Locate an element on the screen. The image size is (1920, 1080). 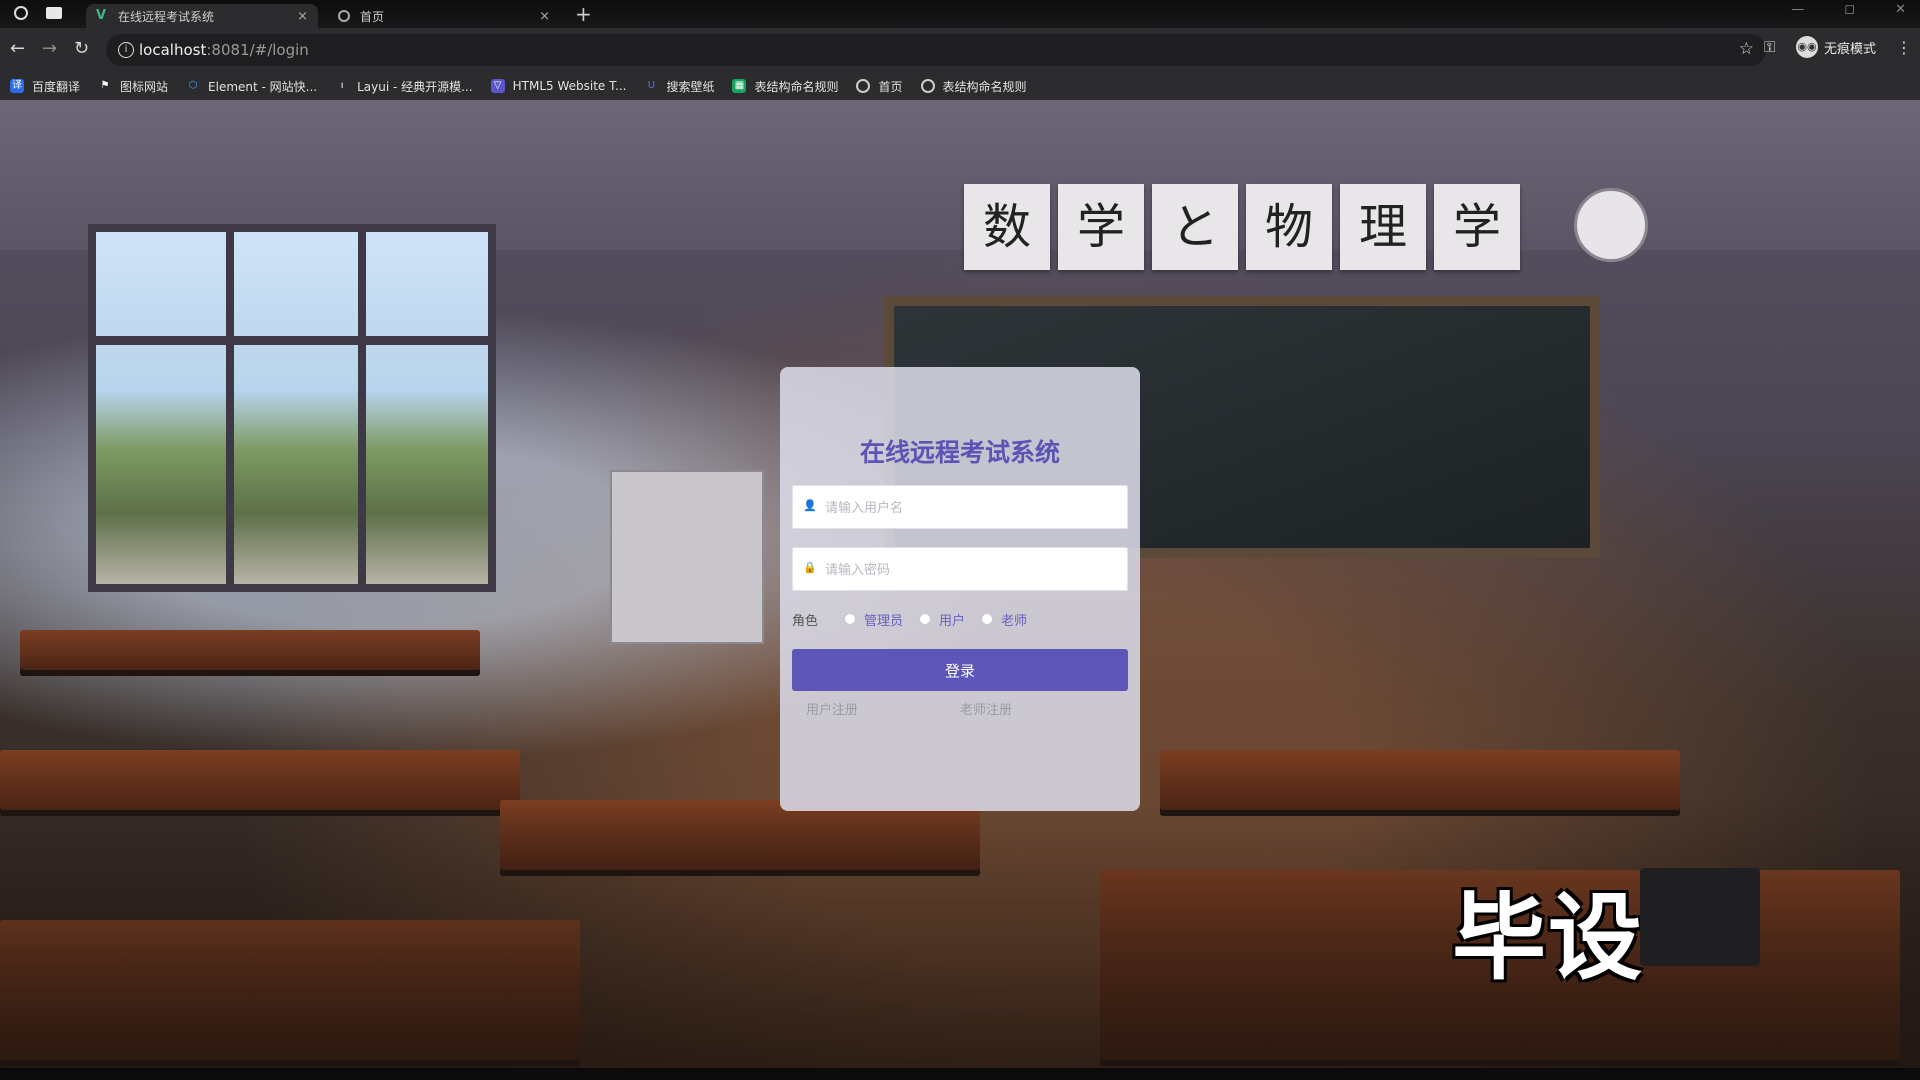
redaction-block is located at coordinates (1700, 917).